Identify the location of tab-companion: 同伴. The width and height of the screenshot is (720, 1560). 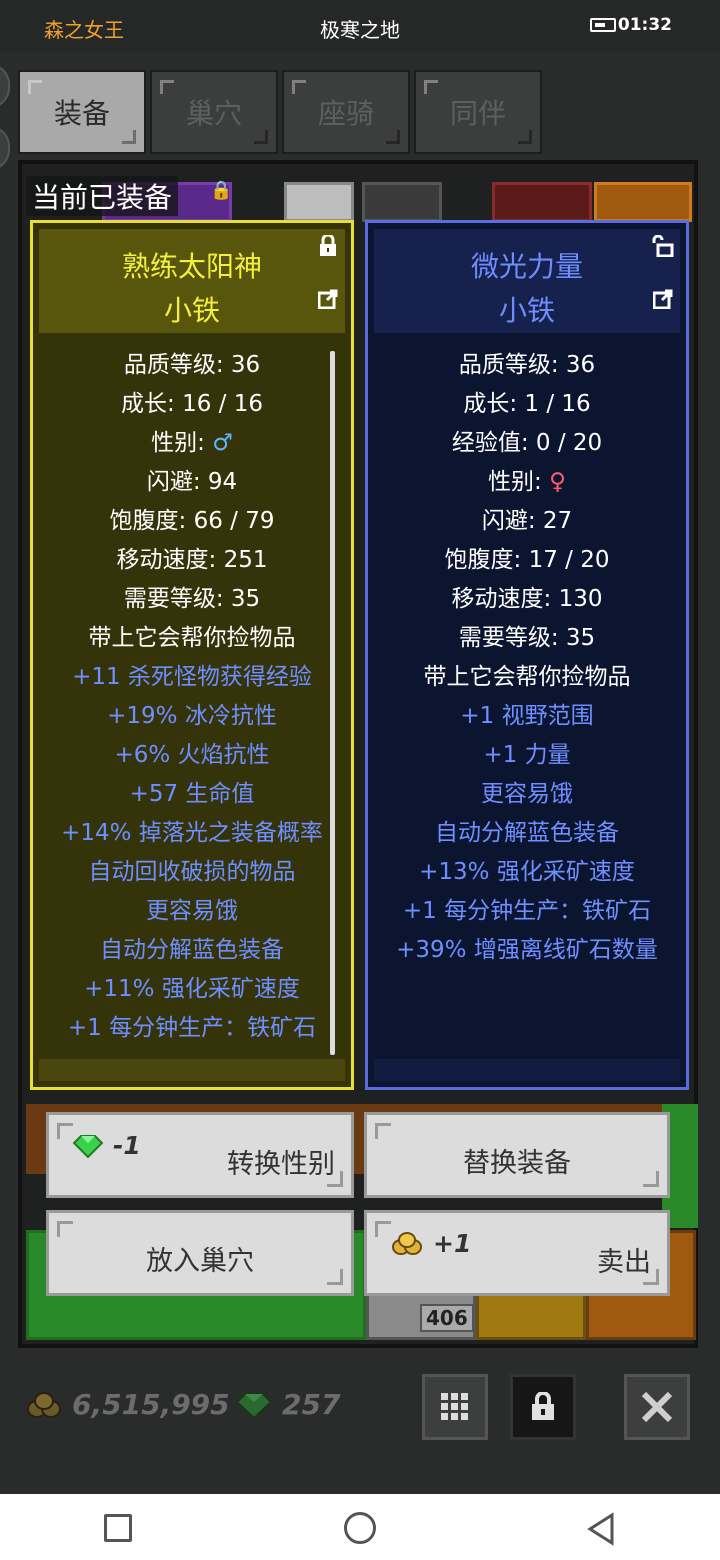
(478, 112).